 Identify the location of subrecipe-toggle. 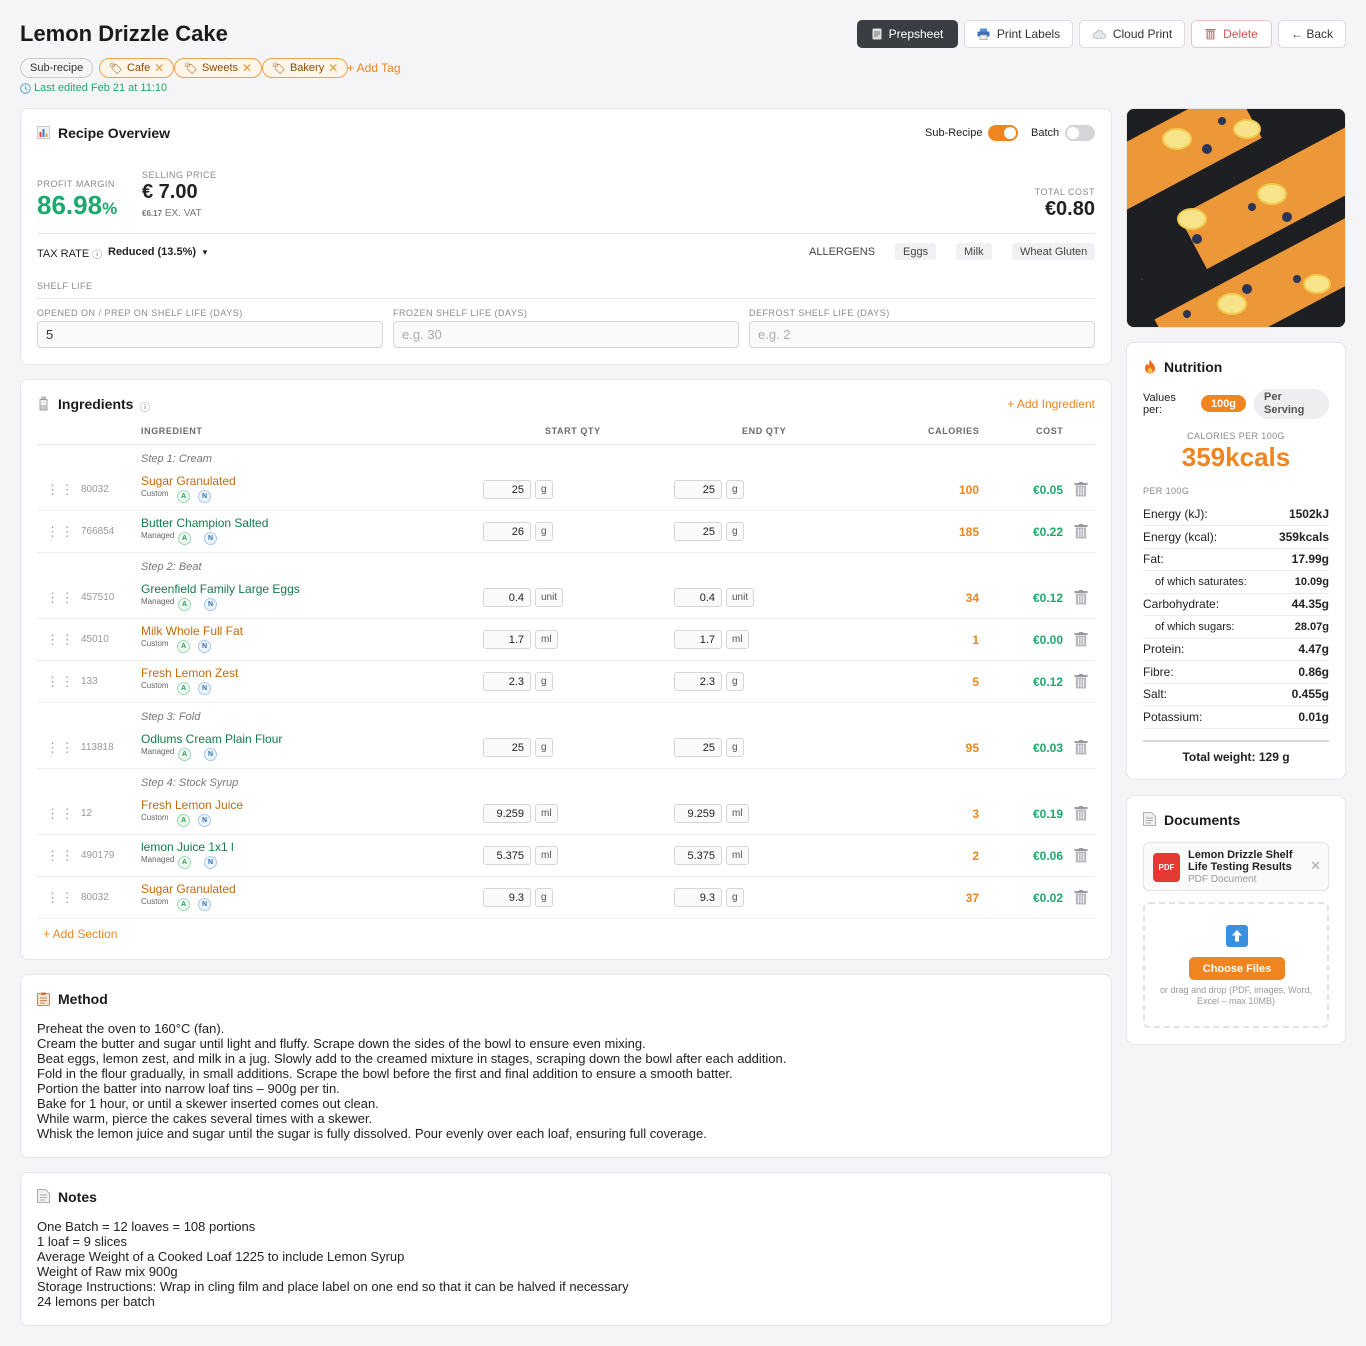
(1003, 133).